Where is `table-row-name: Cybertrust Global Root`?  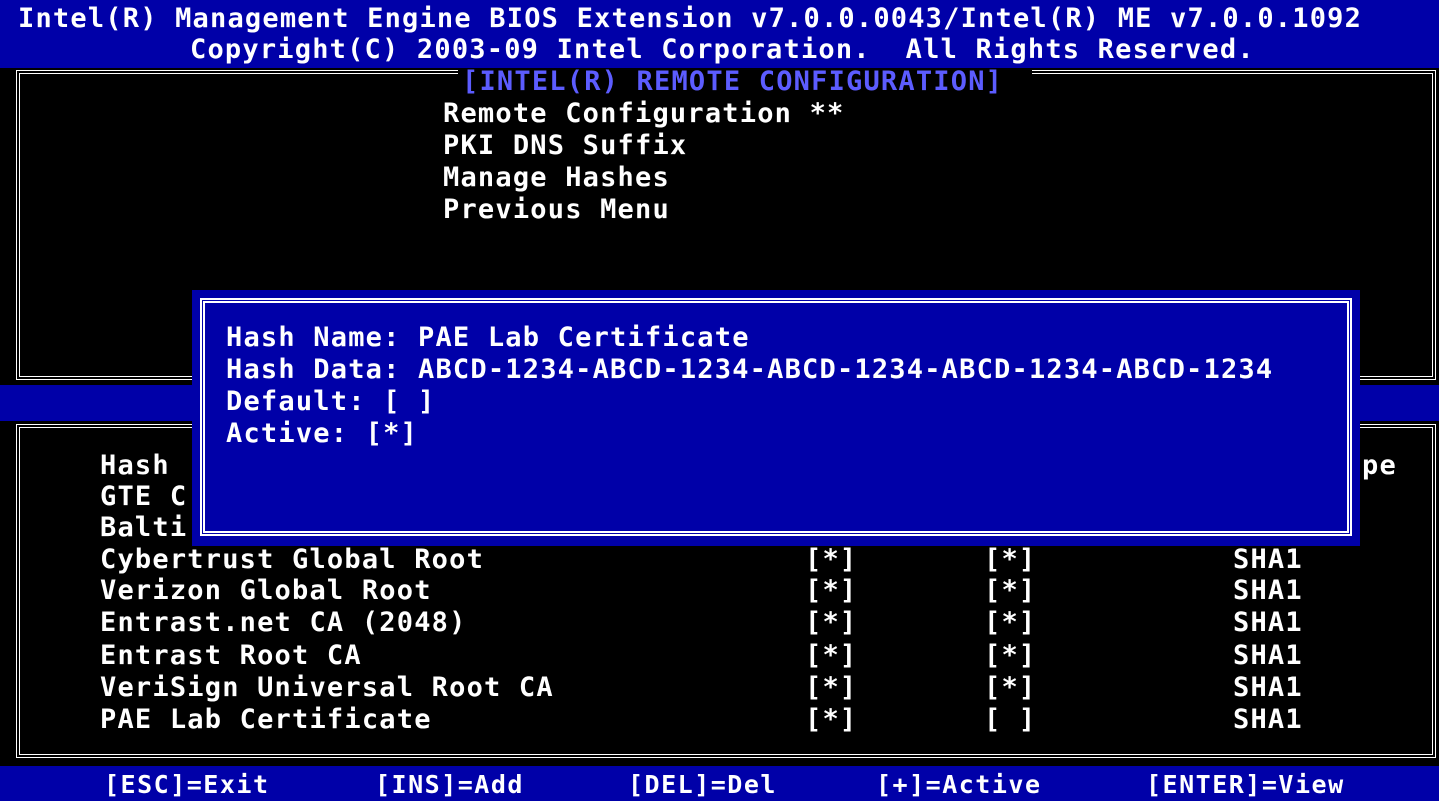 table-row-name: Cybertrust Global Root is located at coordinates (292, 560).